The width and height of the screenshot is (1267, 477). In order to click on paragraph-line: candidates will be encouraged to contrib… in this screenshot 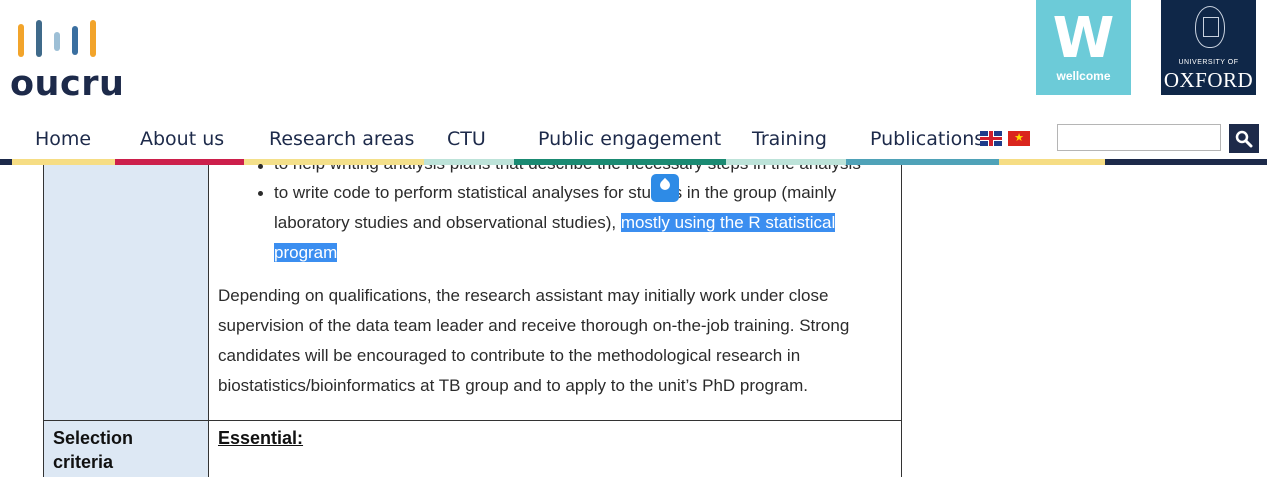, I will do `click(509, 355)`.